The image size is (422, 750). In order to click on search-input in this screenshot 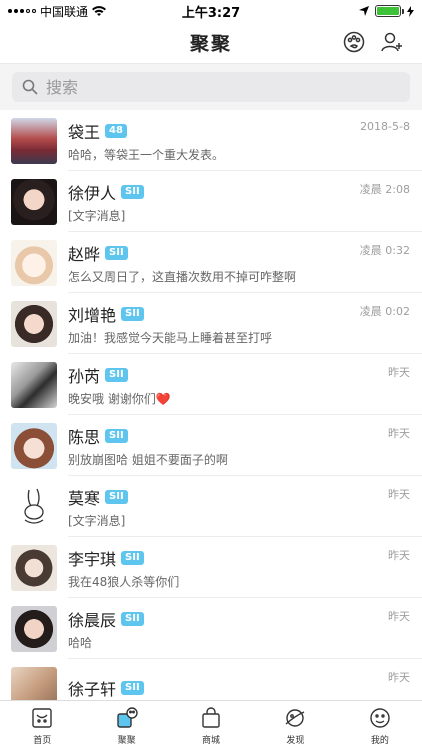, I will do `click(196, 87)`.